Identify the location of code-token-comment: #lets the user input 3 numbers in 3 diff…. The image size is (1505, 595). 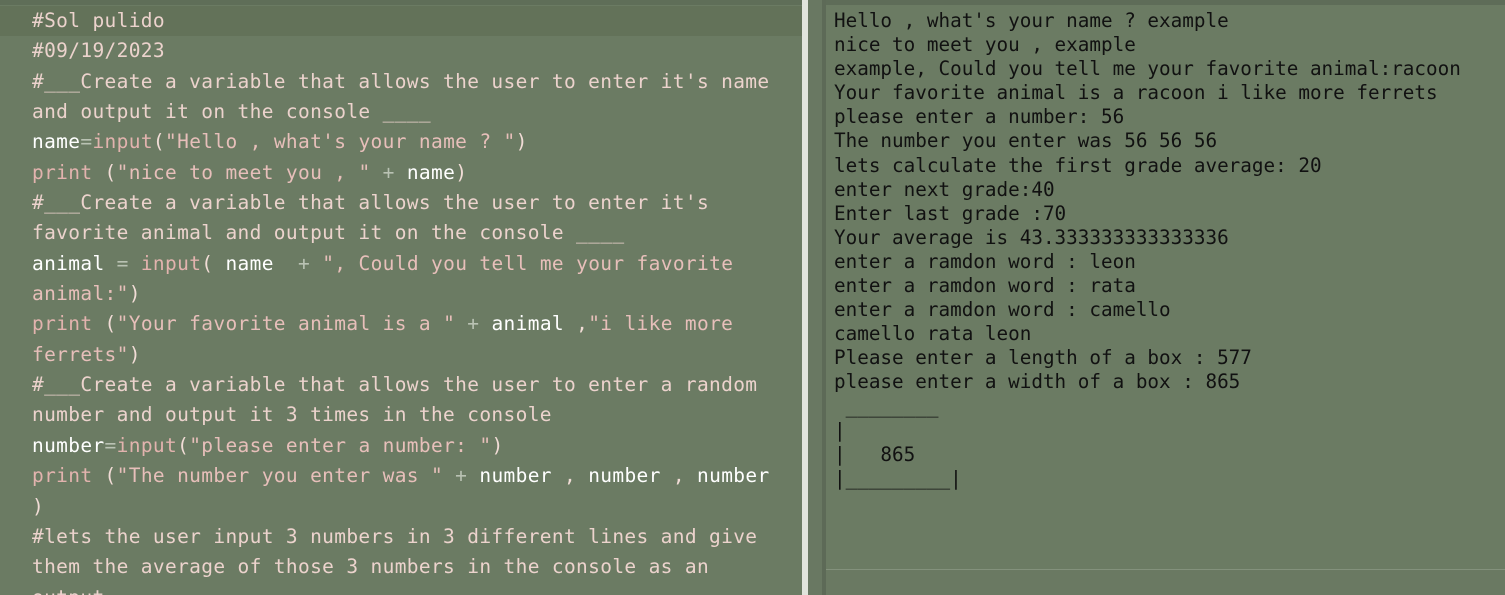
(395, 559).